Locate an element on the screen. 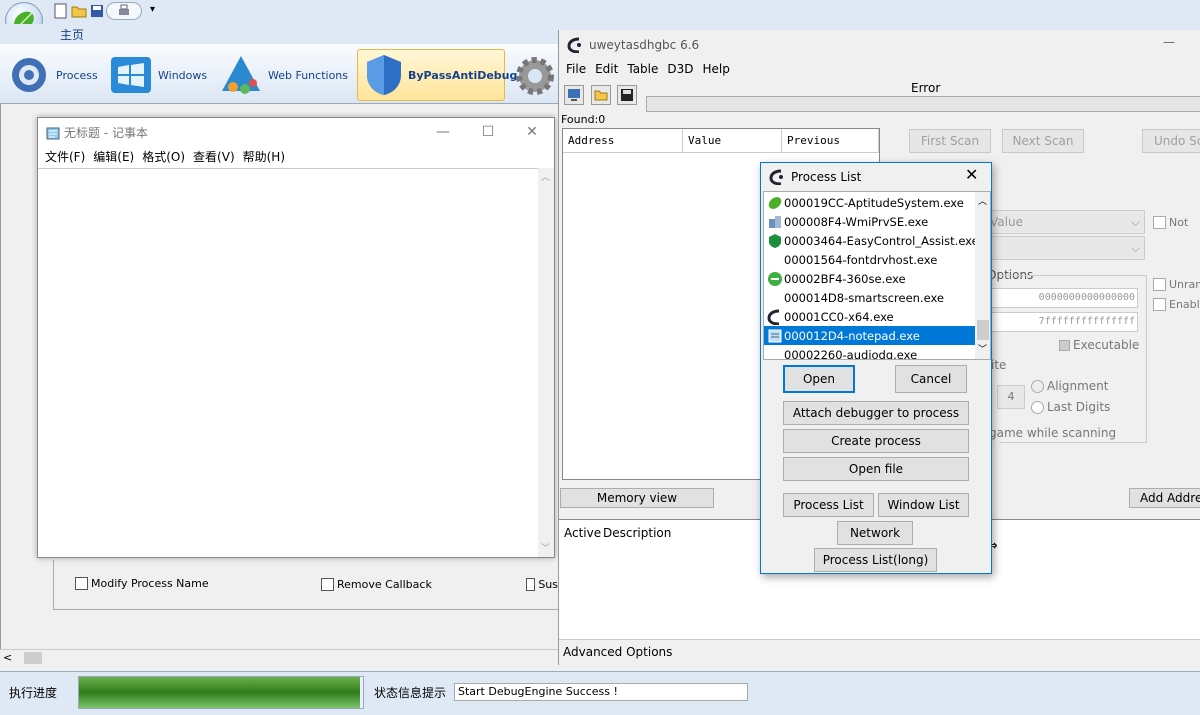  window-list-button: Window List is located at coordinates (923, 505).